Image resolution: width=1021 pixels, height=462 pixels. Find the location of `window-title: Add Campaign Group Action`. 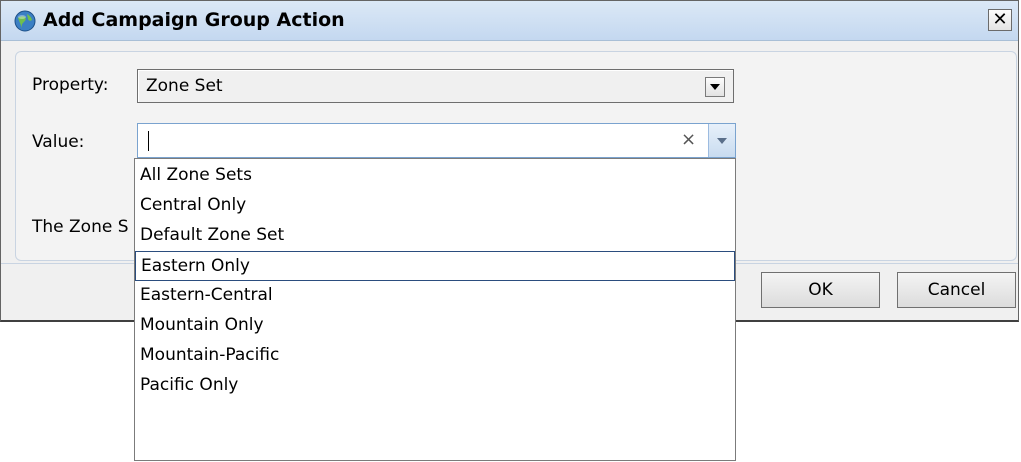

window-title: Add Campaign Group Action is located at coordinates (194, 20).